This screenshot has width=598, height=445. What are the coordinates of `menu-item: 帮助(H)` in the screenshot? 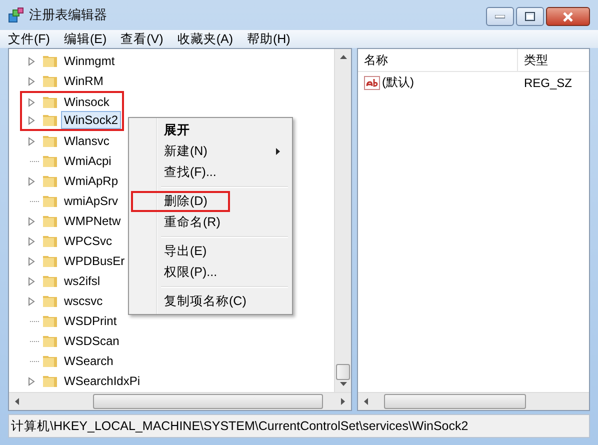 It's located at (268, 39).